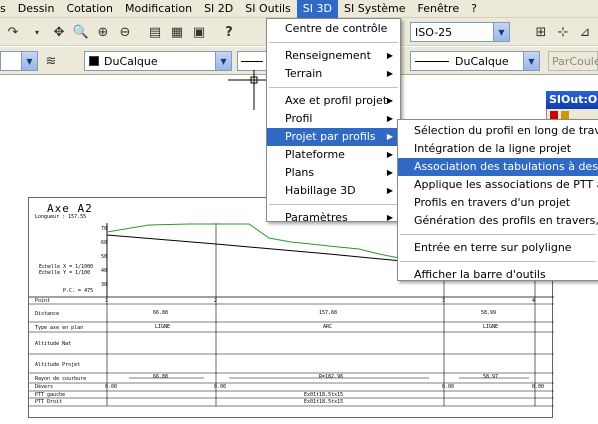 This screenshot has height=424, width=598. Describe the element at coordinates (158, 61) in the screenshot. I see `color-combo: DuCalque ▼` at that location.